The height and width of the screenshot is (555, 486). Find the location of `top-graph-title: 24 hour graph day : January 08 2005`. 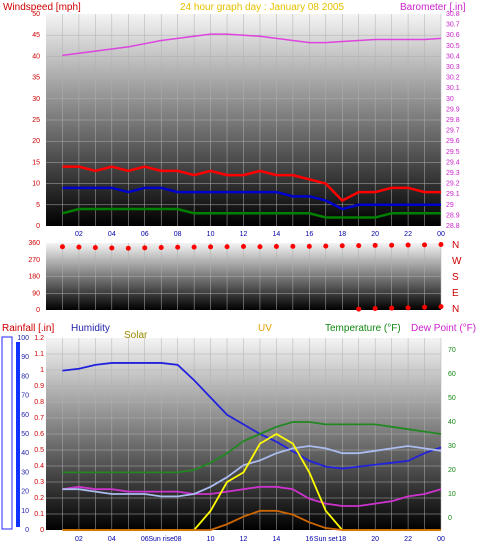

top-graph-title: 24 hour graph day : January 08 2005 is located at coordinates (262, 7).